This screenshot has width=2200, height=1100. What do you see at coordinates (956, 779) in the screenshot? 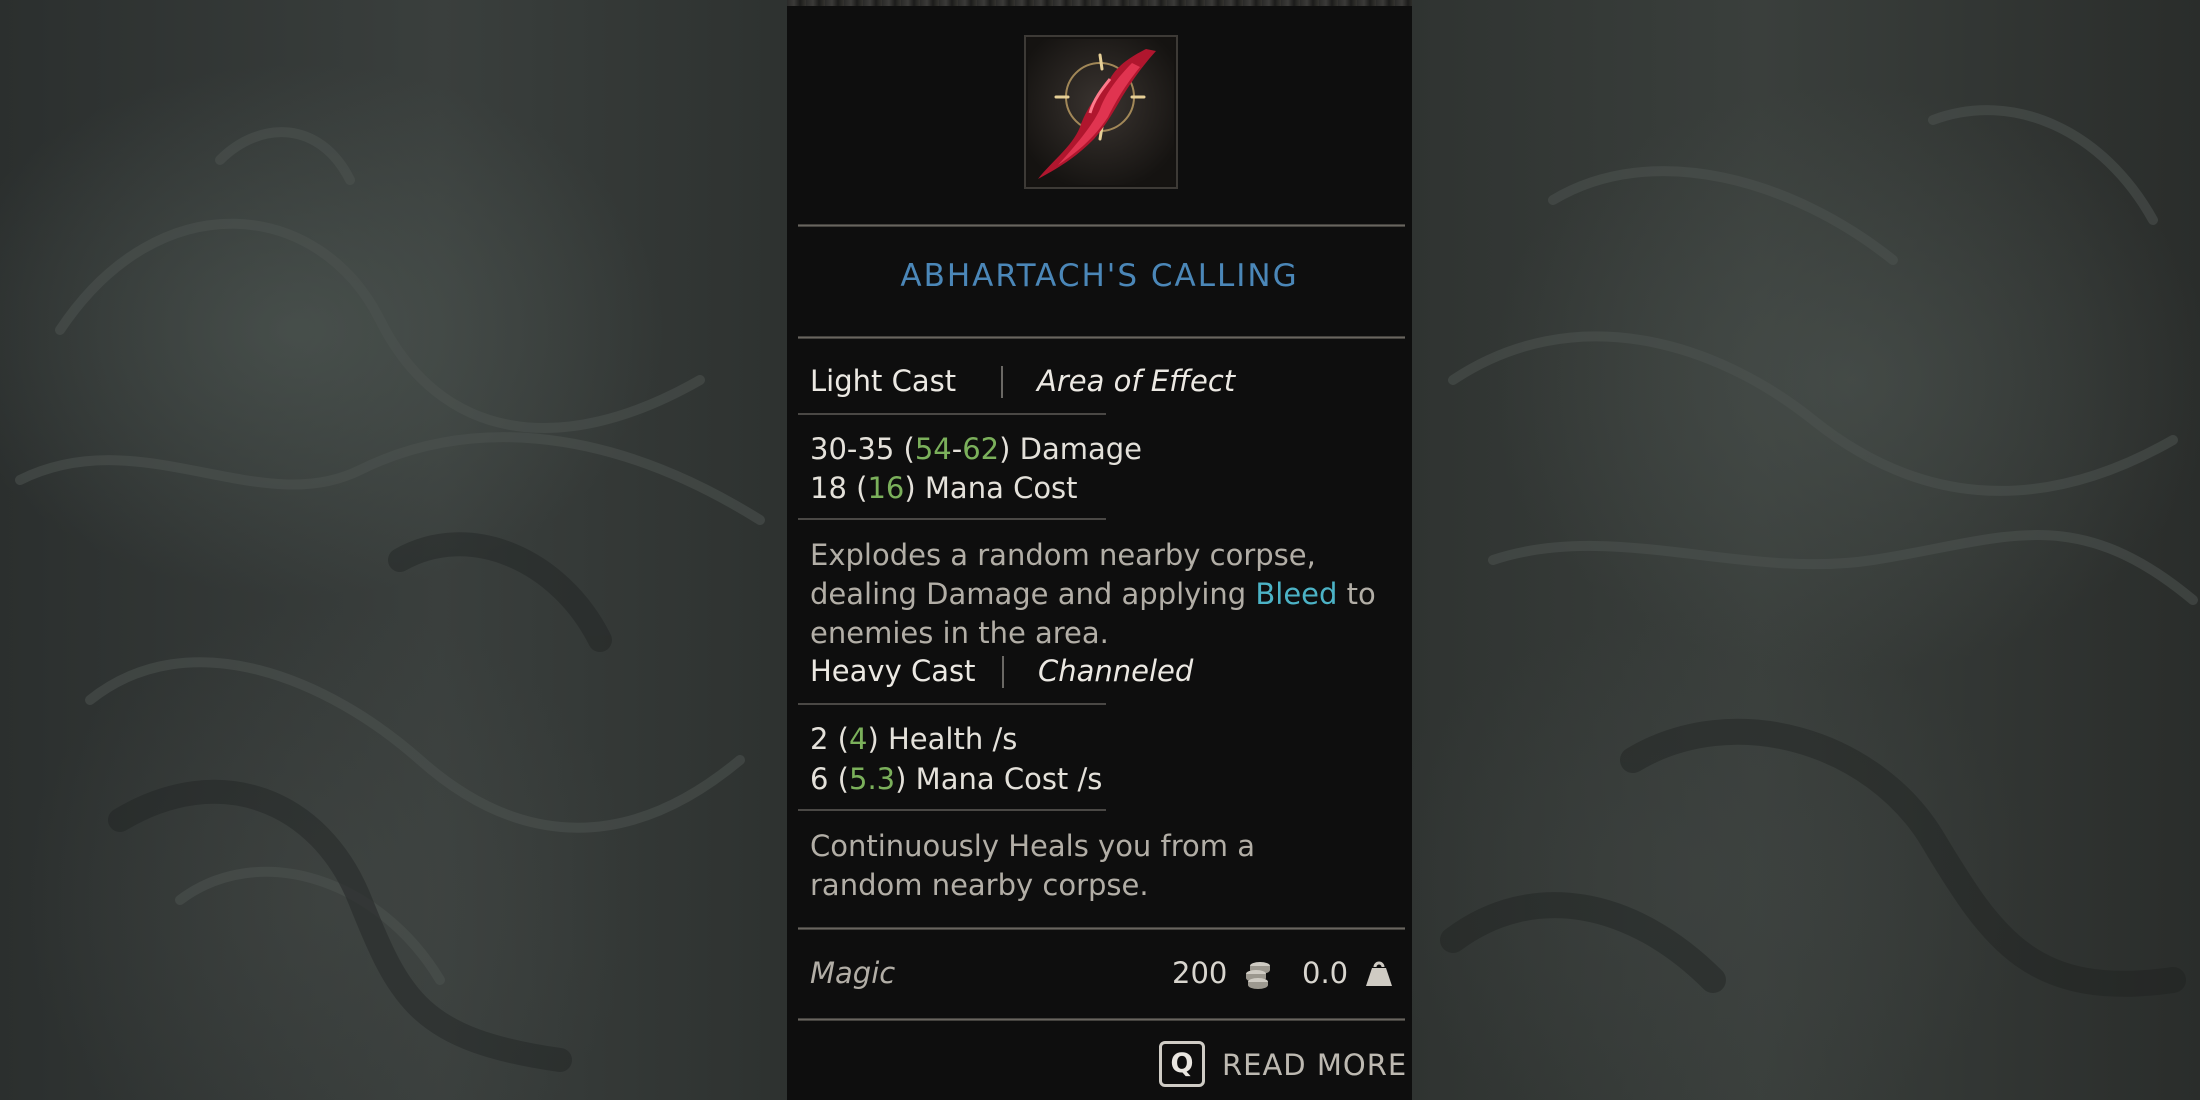
I see `heavy-cast-mana: 6 (5.3) Mana Cost /s` at bounding box center [956, 779].